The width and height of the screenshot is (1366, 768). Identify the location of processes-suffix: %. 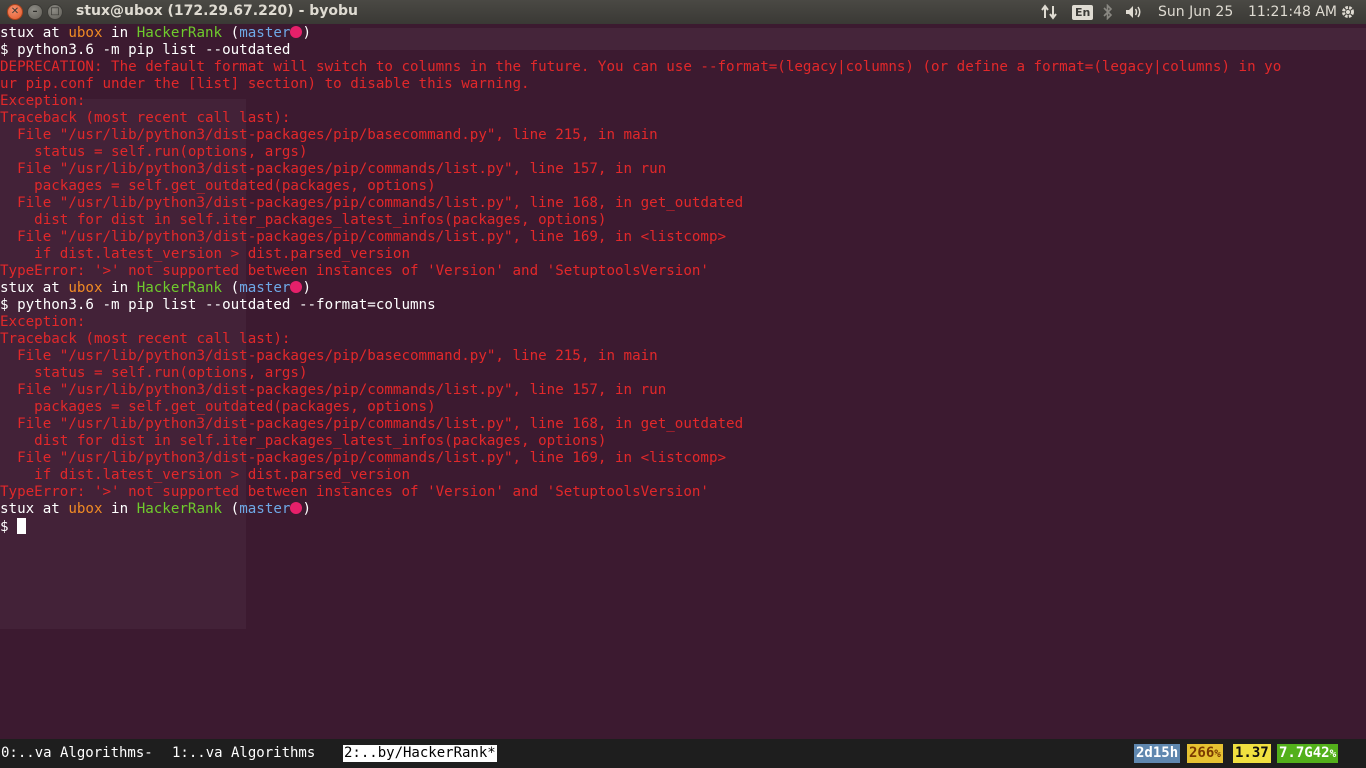
(1217, 753).